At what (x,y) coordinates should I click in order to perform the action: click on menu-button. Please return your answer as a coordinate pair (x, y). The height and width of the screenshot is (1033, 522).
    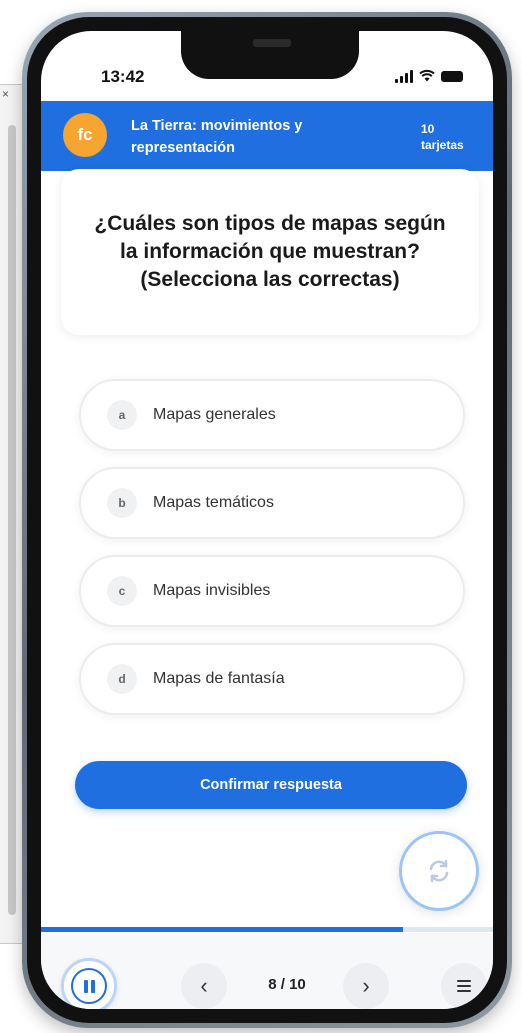
    Looking at the image, I should click on (464, 986).